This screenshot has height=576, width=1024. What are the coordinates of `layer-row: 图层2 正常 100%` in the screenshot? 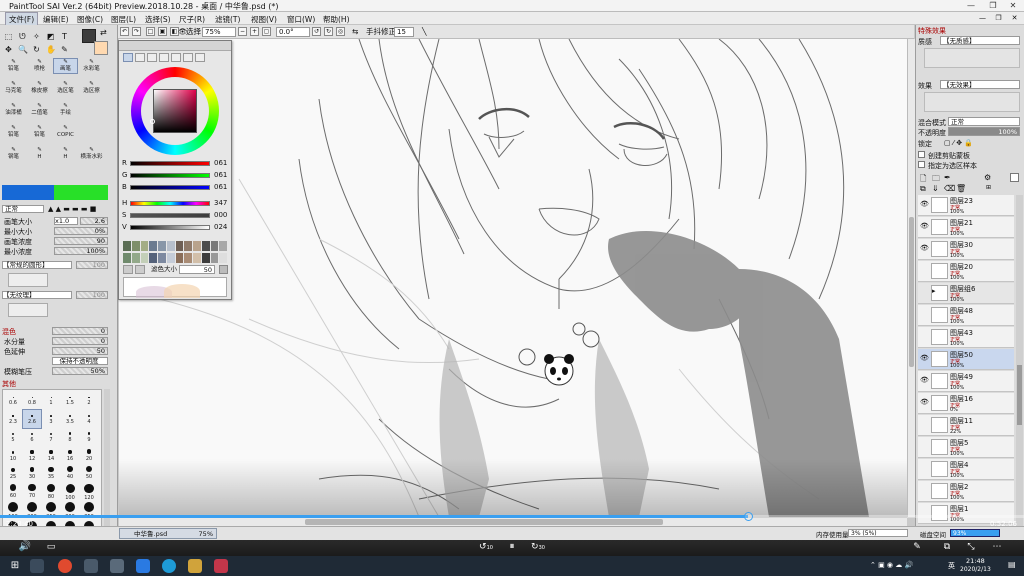 It's located at (966, 491).